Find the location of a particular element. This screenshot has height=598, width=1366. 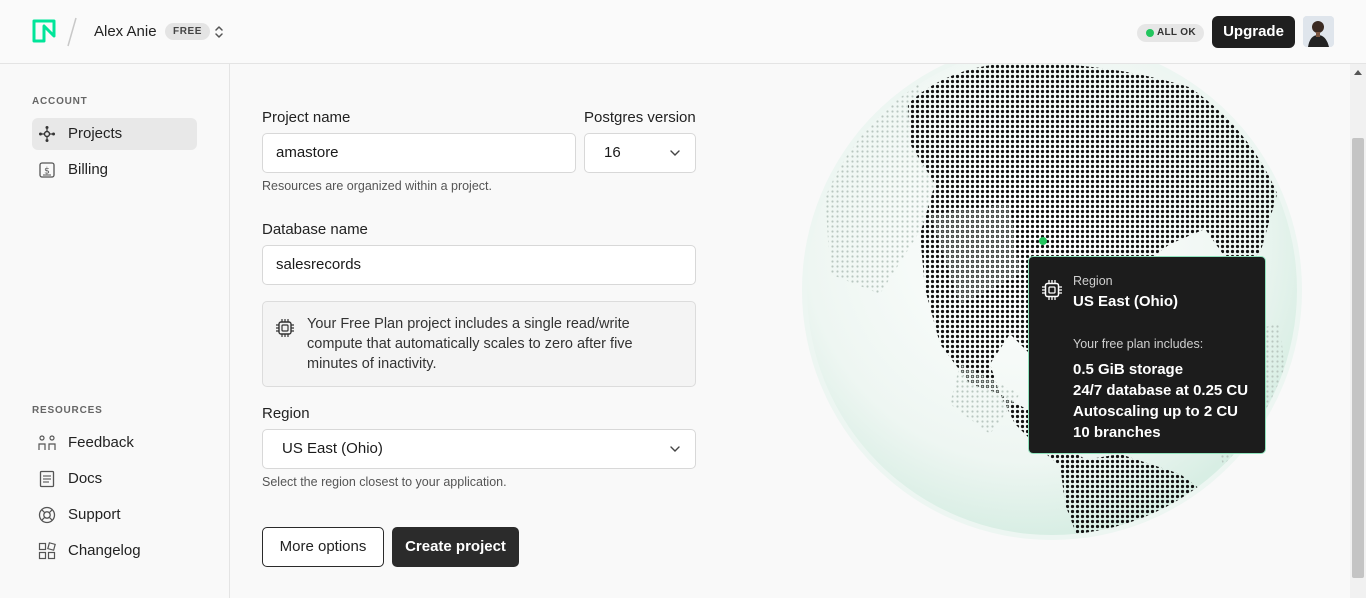

scroll-up-arrow-icon is located at coordinates (1358, 72).